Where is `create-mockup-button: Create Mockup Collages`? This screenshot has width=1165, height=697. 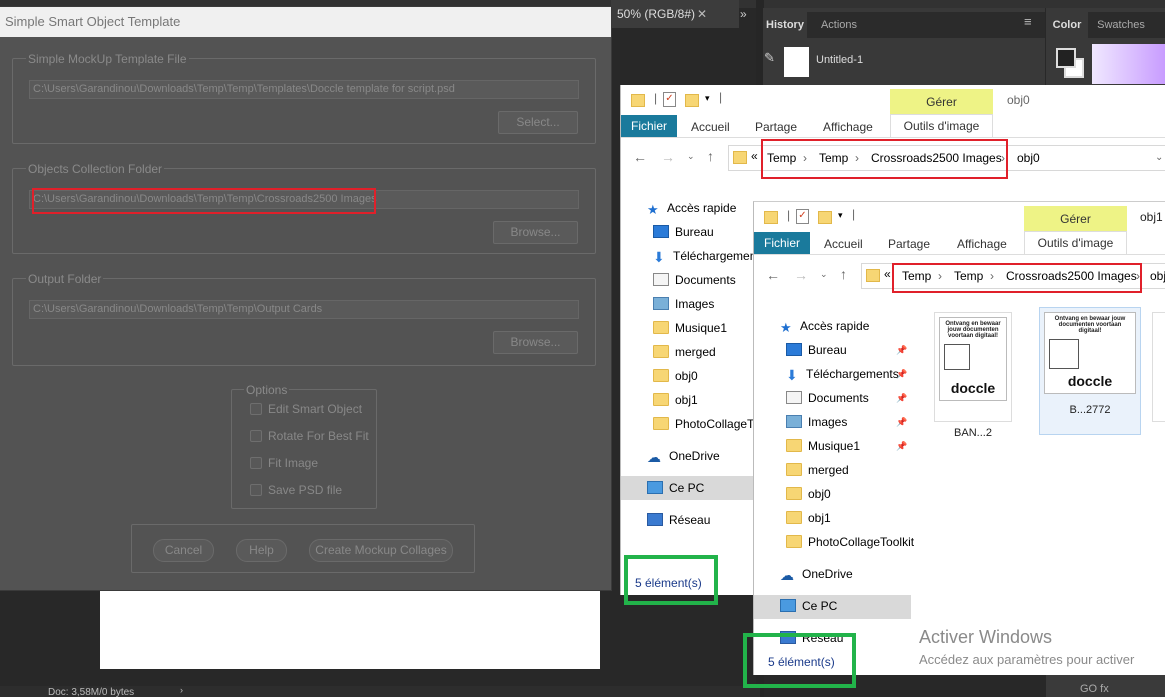
create-mockup-button: Create Mockup Collages is located at coordinates (381, 550).